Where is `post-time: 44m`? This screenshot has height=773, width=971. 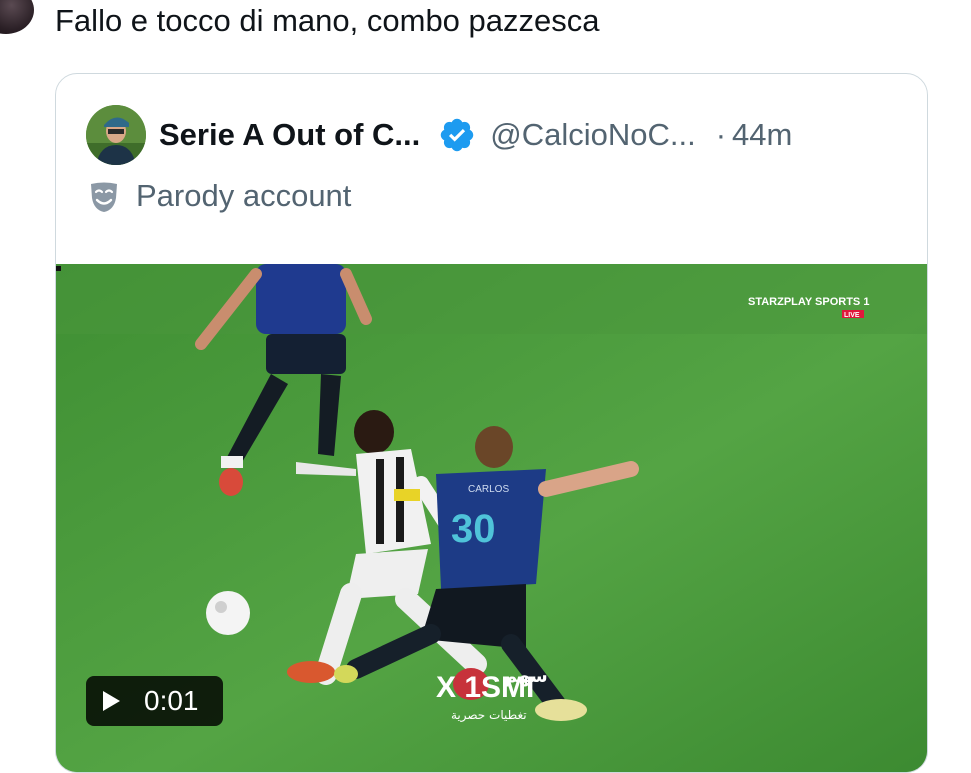 post-time: 44m is located at coordinates (762, 135).